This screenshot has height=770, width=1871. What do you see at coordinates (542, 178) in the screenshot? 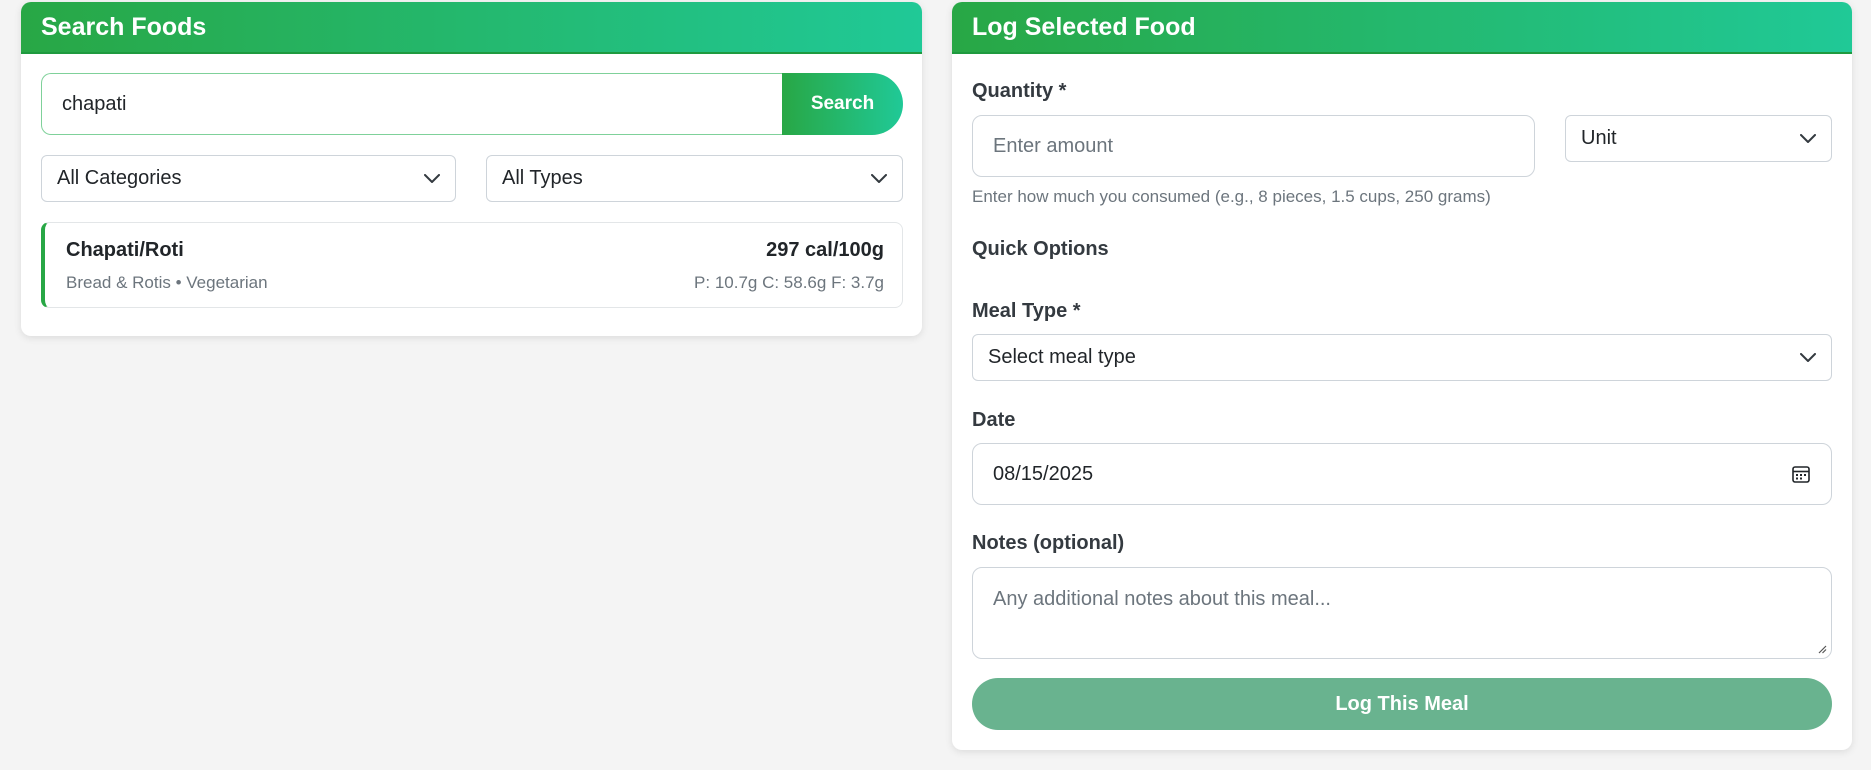
I see `type-select-value: All Types` at bounding box center [542, 178].